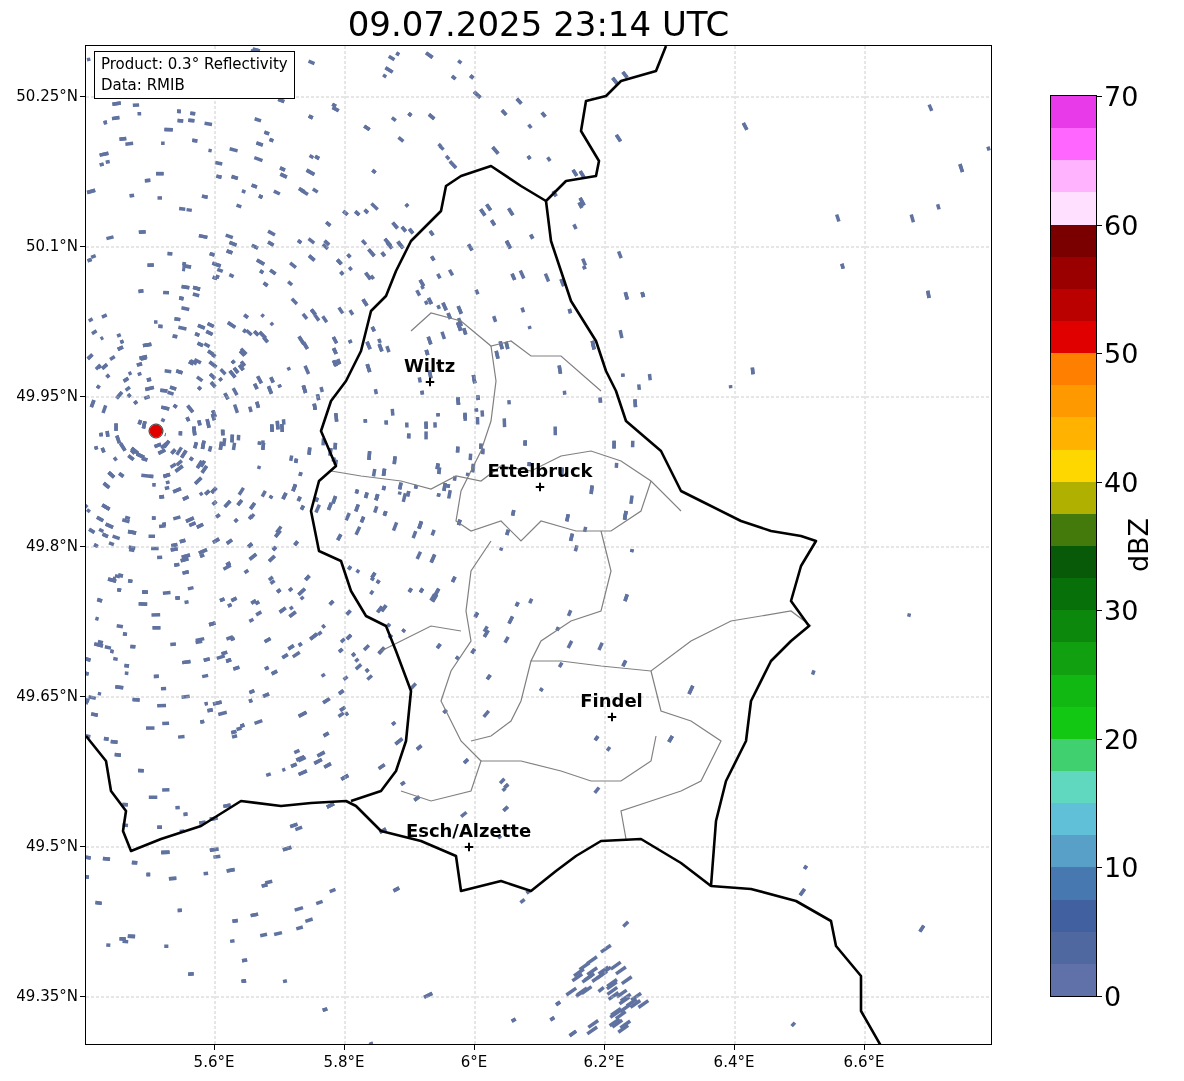  I want to click on longitude-label: 6°E, so click(474, 1062).